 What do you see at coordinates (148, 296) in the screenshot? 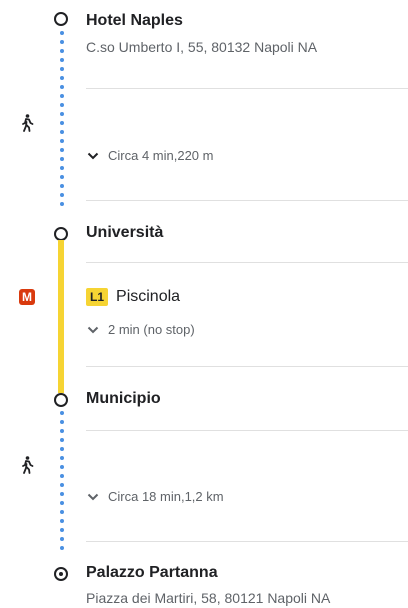
I see `line-direction: Piscinola` at bounding box center [148, 296].